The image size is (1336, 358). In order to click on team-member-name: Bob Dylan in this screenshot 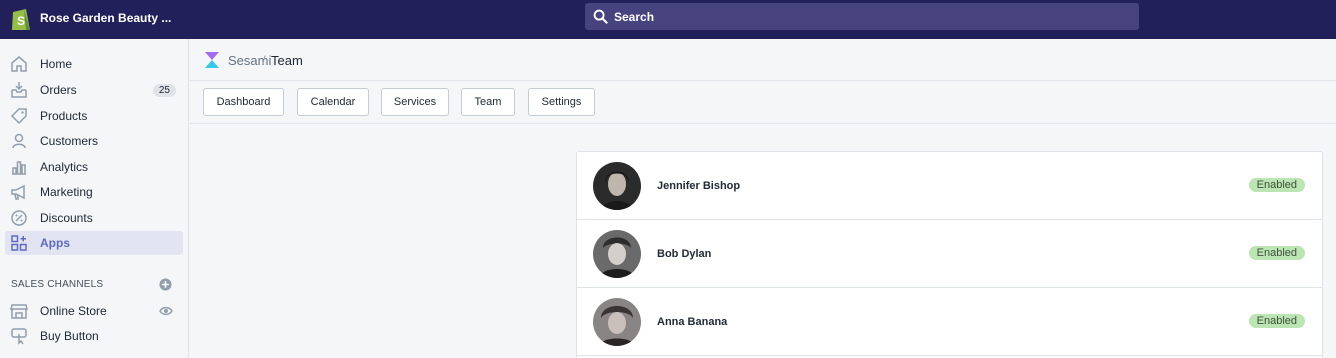, I will do `click(684, 254)`.